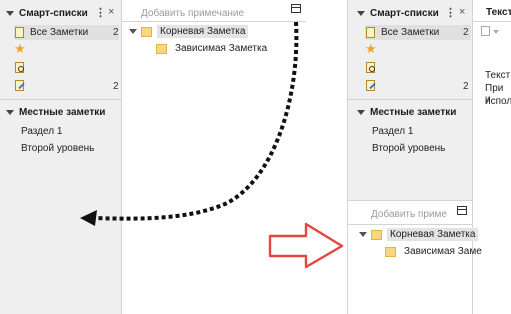 Image resolution: width=511 pixels, height=314 pixels. Describe the element at coordinates (88, 218) in the screenshot. I see `dotted-arrow-head-icon` at that location.